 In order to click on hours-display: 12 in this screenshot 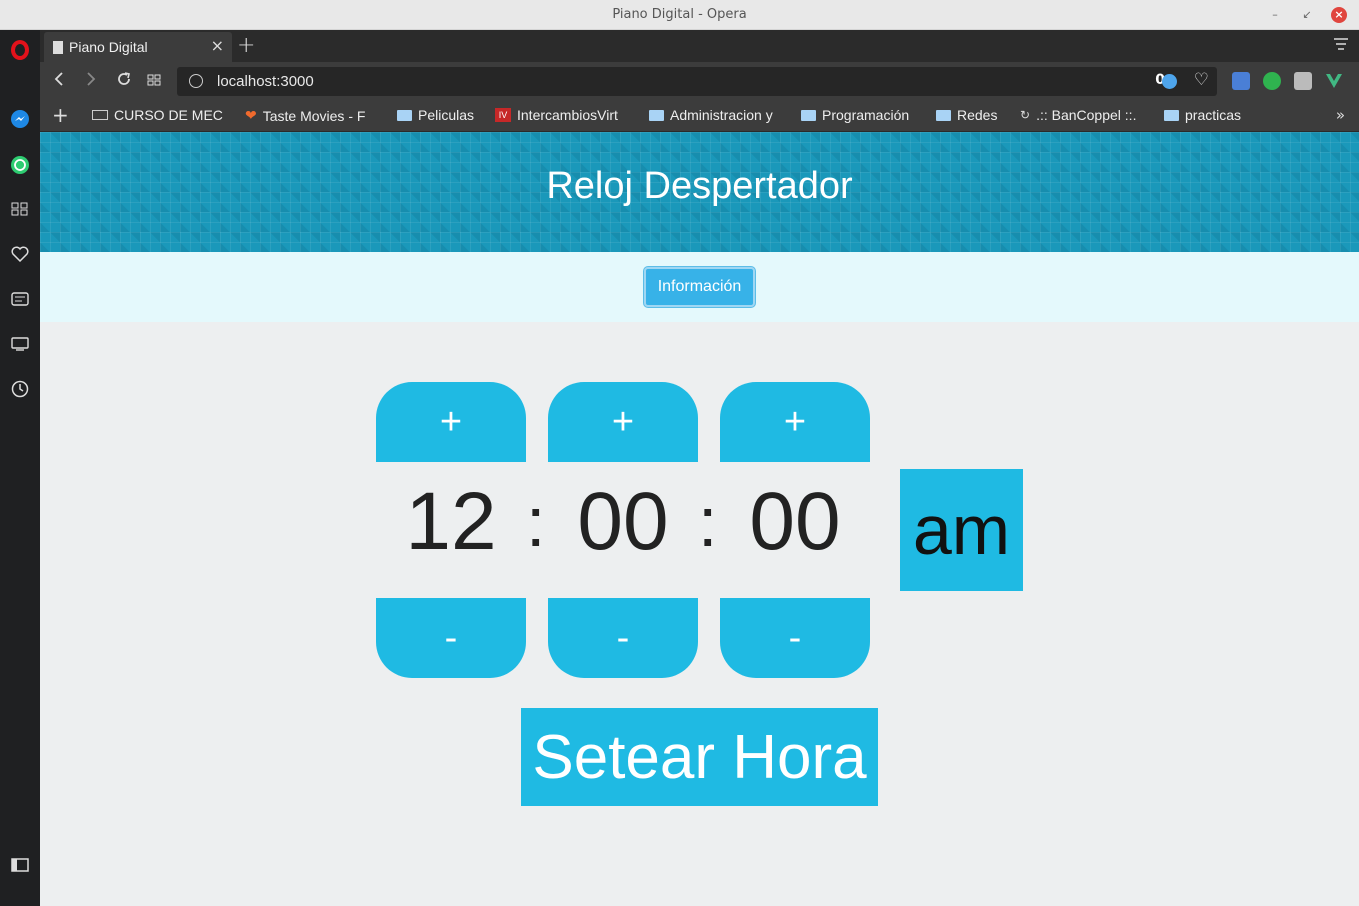, I will do `click(451, 521)`.